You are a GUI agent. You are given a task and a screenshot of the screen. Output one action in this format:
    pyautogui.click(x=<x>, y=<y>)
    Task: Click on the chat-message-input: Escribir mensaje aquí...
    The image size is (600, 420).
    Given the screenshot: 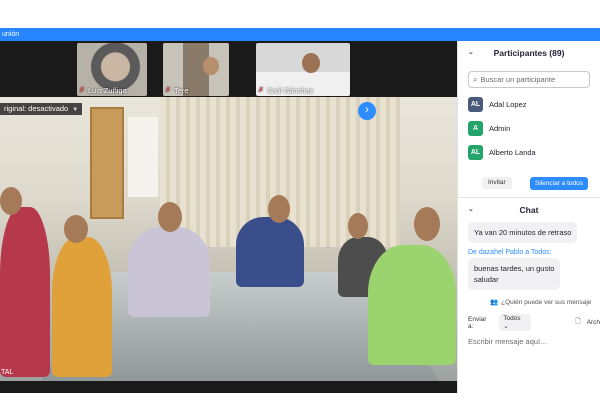 What is the action you would take?
    pyautogui.click(x=534, y=341)
    